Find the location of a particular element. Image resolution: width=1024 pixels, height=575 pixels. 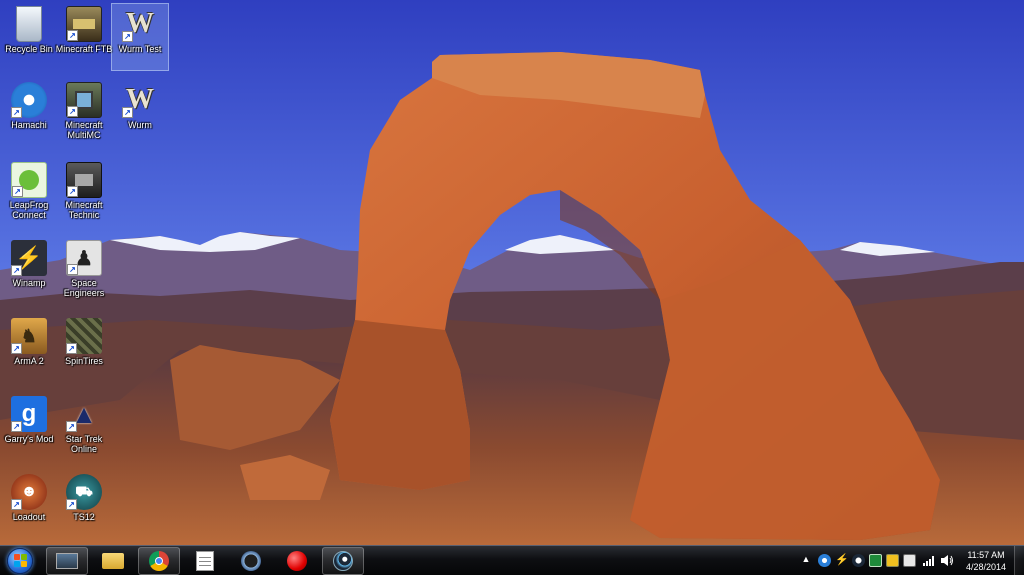

desktop-icon-arma-2: ♞ ↗ ArmA 2 is located at coordinates (29, 349).